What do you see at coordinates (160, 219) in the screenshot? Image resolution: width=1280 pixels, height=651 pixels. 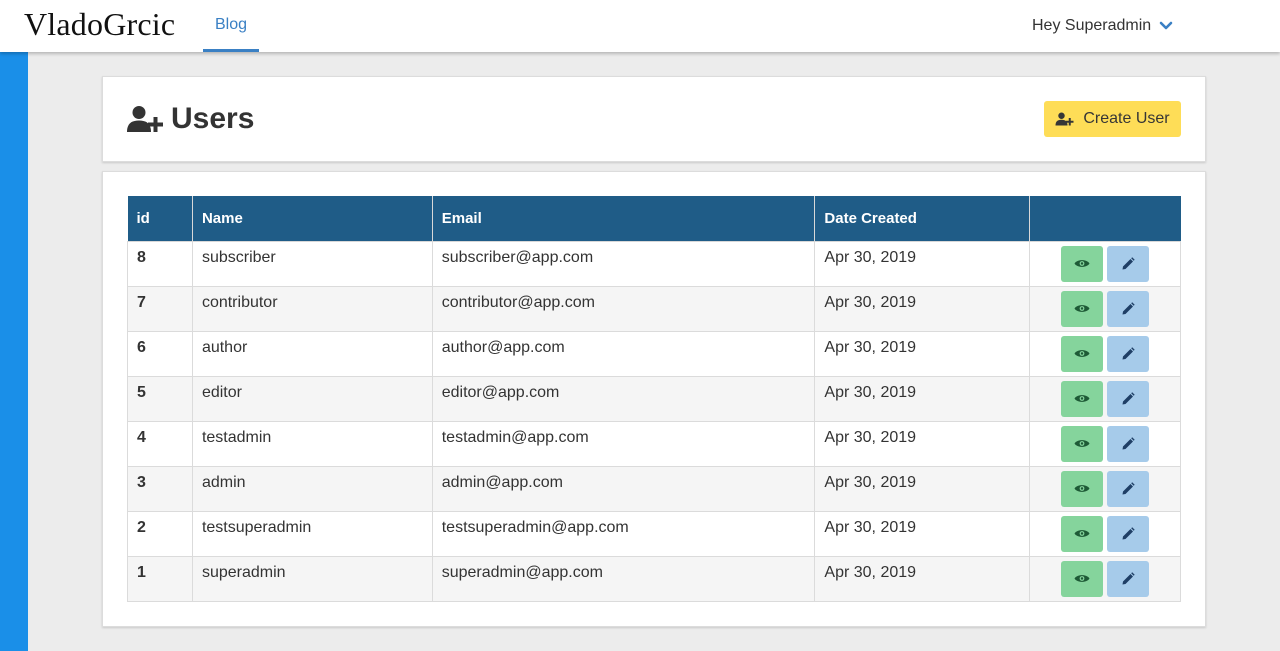 I see `column-header-id: id` at bounding box center [160, 219].